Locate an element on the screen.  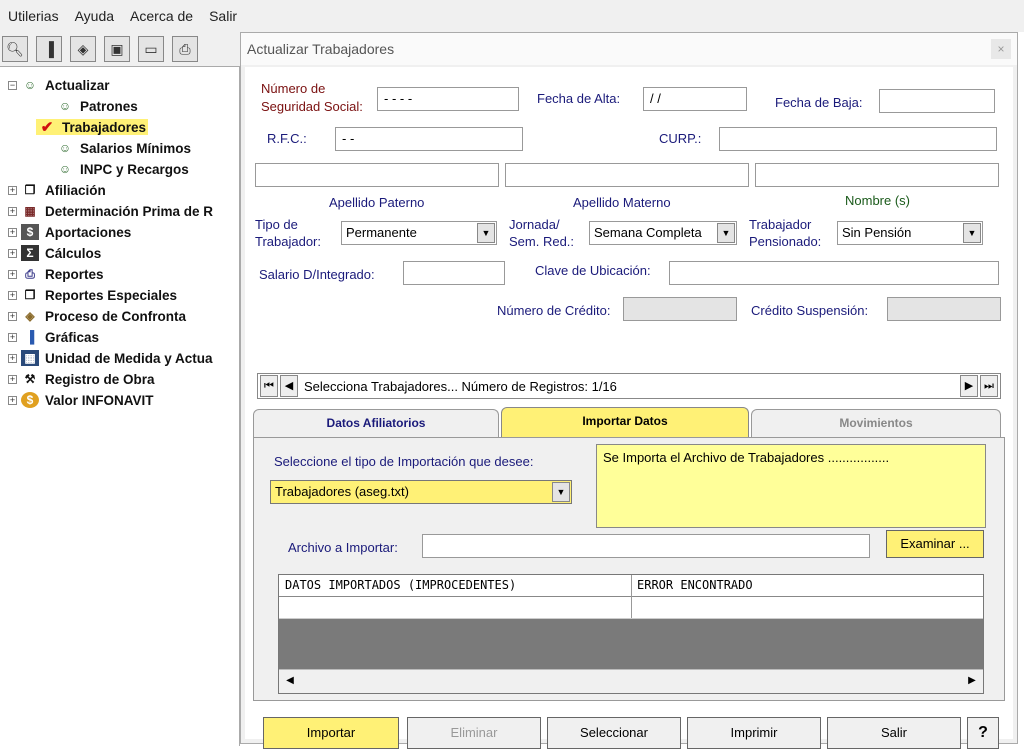
archivo-label: Archivo a Importar: is located at coordinates (343, 547).